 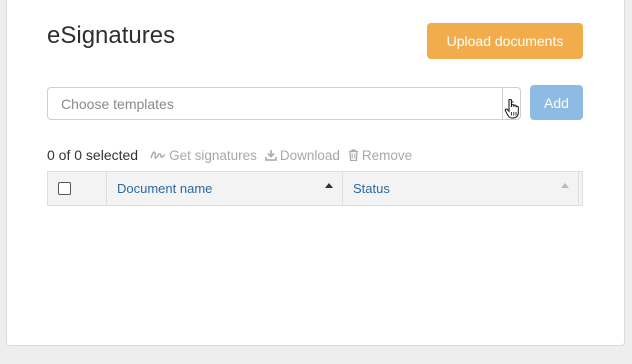 I want to click on download-label: Download, so click(x=309, y=155).